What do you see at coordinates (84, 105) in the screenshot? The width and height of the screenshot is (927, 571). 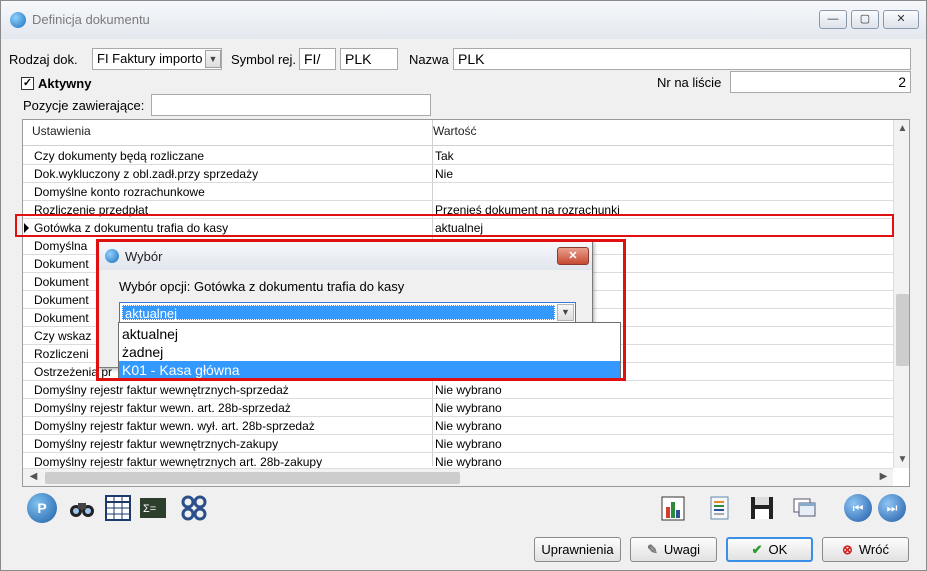 I see `pozycje-label: Pozycje zawierające:` at bounding box center [84, 105].